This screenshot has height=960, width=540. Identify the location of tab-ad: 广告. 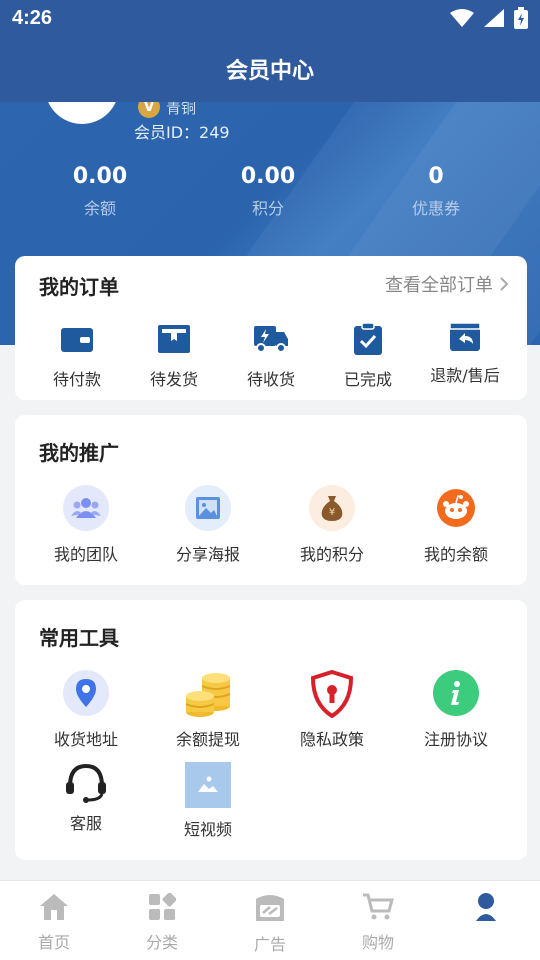
(270, 924).